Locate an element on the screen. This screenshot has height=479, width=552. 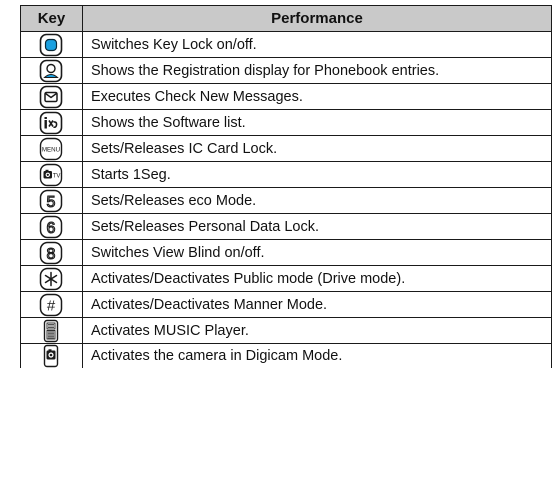
menu-key-icon: MENU is located at coordinates (51, 149).